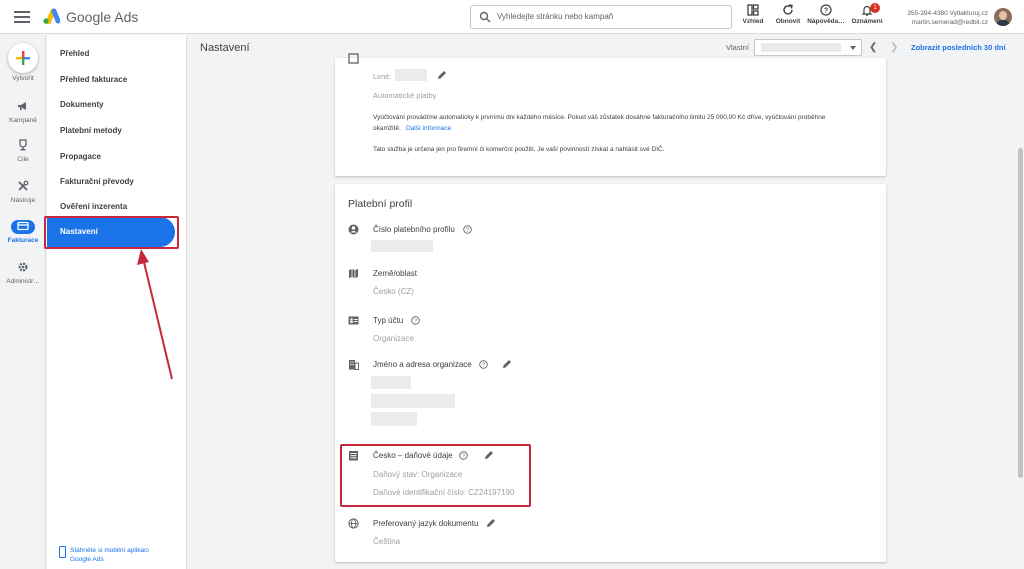 The image size is (1024, 569). I want to click on create-label: Vytvořit, so click(23, 78).